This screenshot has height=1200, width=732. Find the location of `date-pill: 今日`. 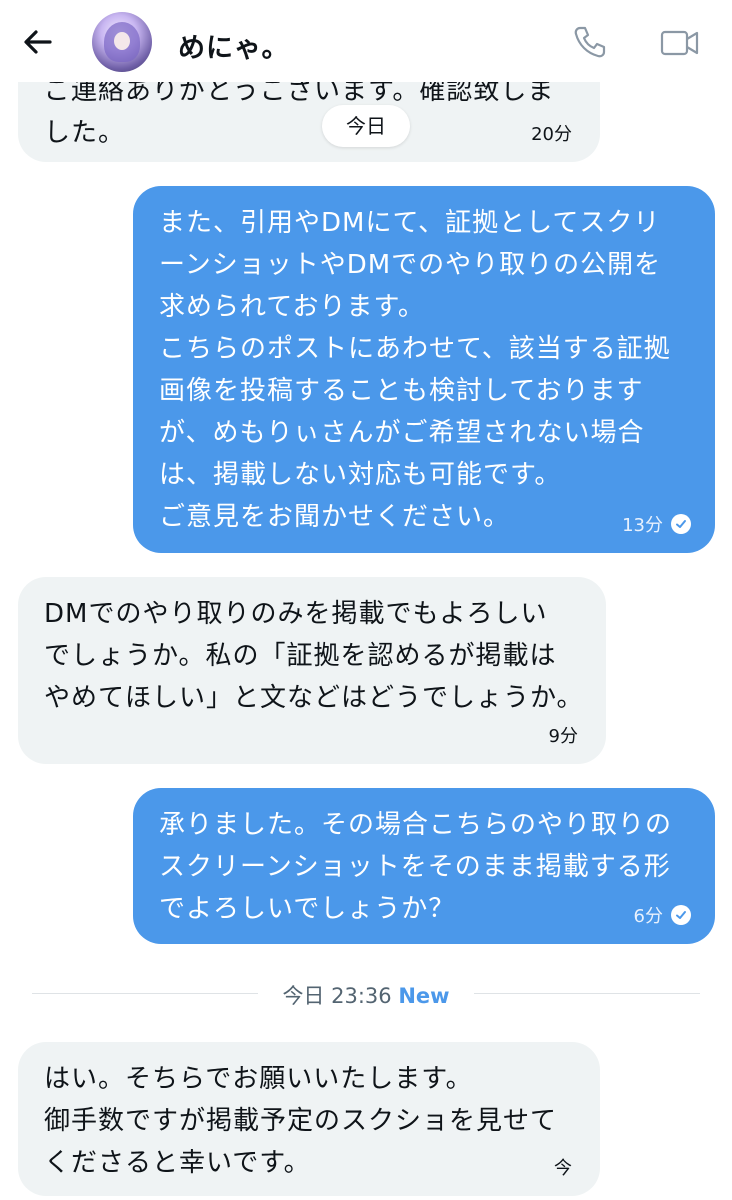

date-pill: 今日 is located at coordinates (366, 126).